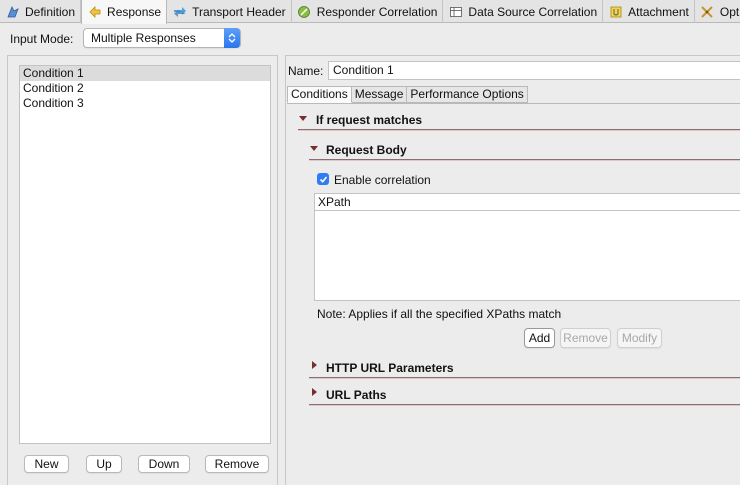 This screenshot has height=485, width=740. Describe the element at coordinates (639, 338) in the screenshot. I see `modify-button: Modify` at that location.